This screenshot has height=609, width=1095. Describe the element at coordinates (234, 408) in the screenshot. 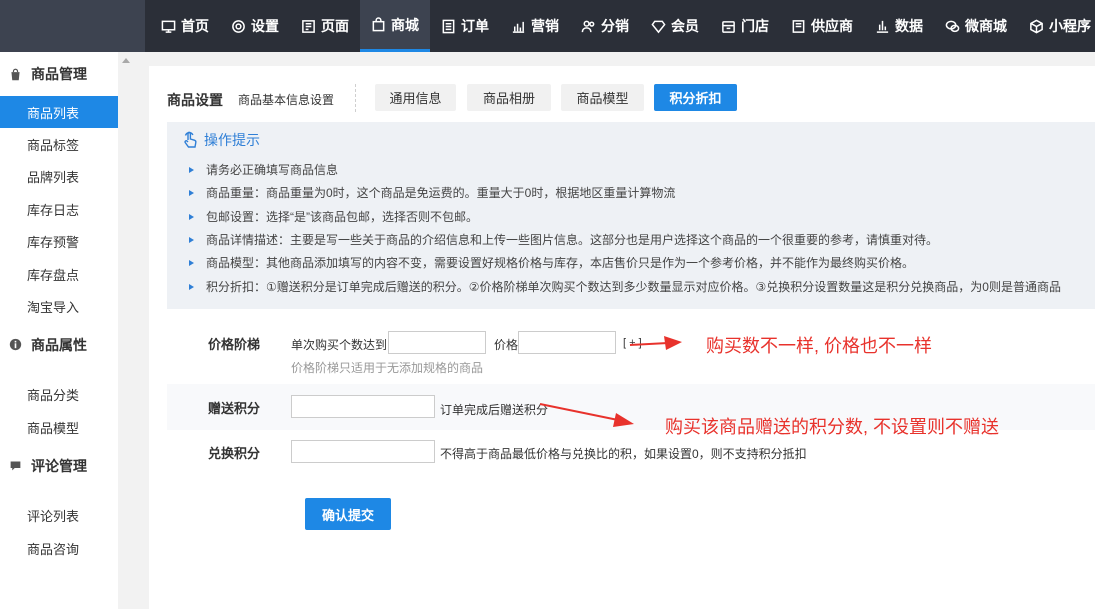

I see `gift-points-label: 赠送积分` at that location.